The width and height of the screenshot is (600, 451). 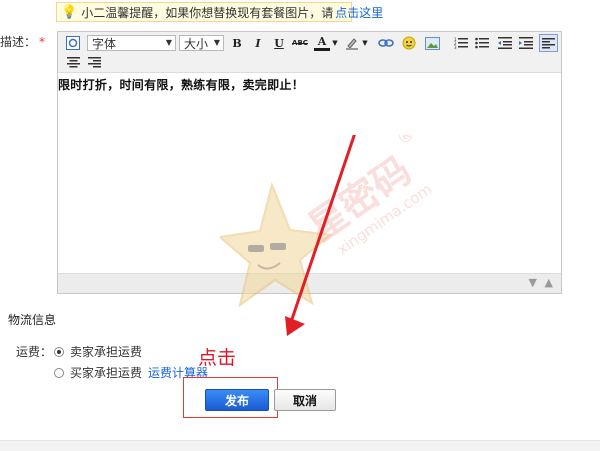 I want to click on strikethrough-icon: ABC, so click(x=300, y=43).